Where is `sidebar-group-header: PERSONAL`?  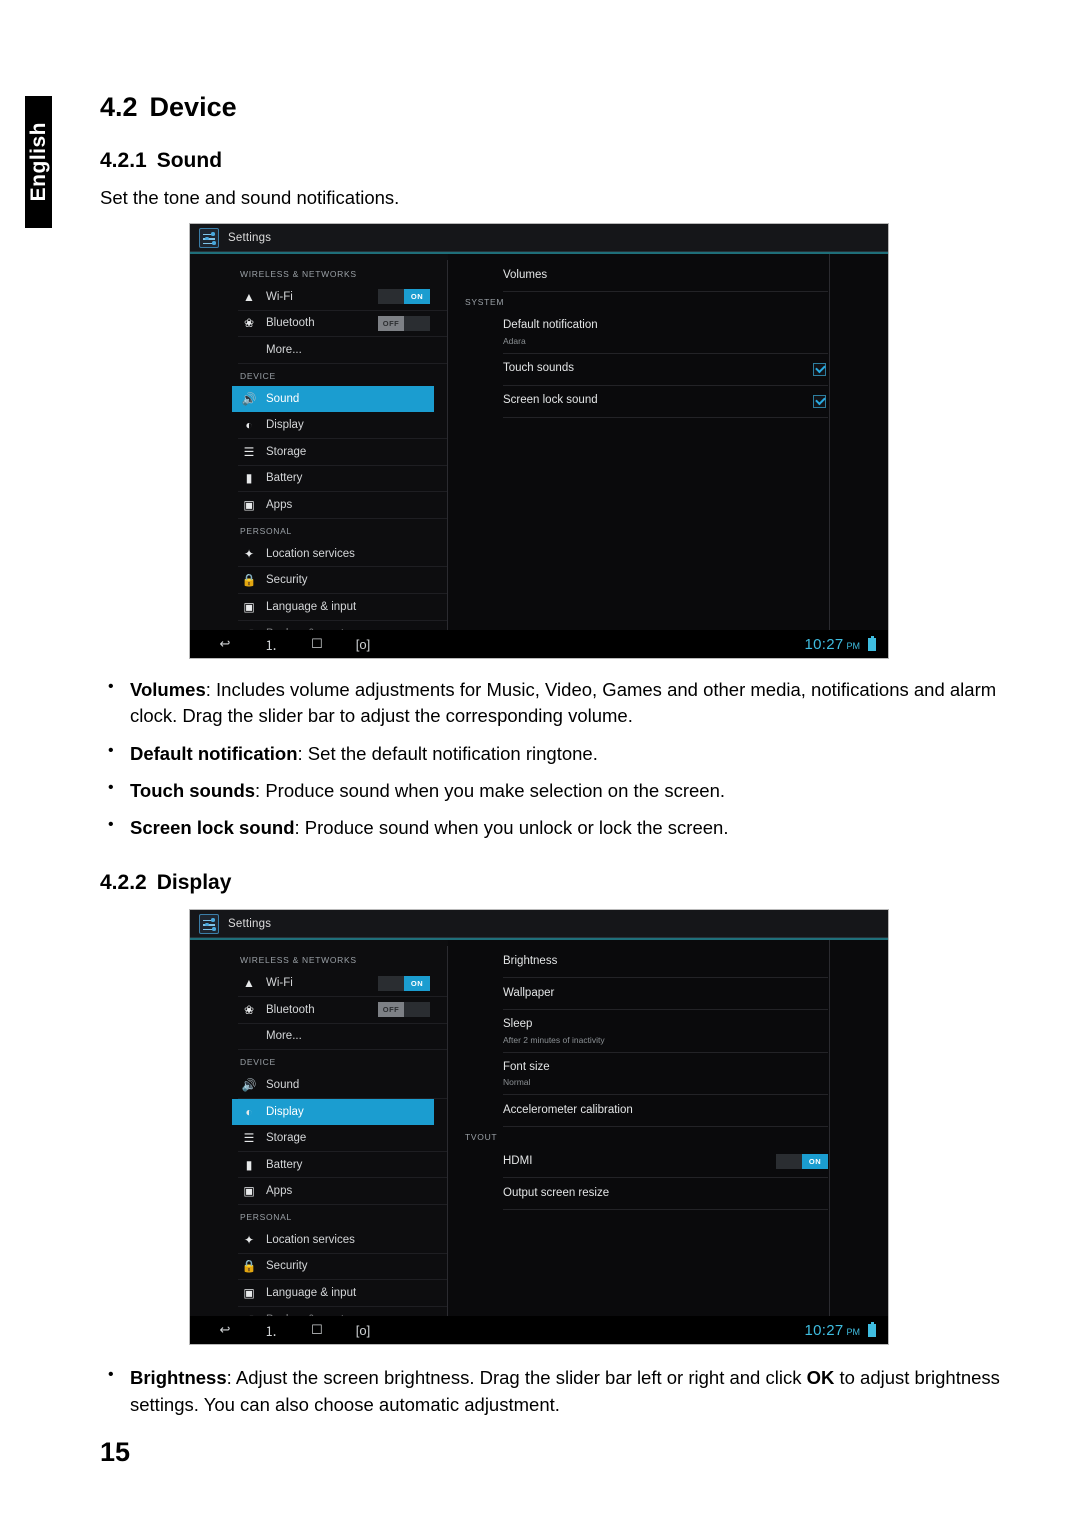
sidebar-group-header: PERSONAL is located at coordinates (266, 1217).